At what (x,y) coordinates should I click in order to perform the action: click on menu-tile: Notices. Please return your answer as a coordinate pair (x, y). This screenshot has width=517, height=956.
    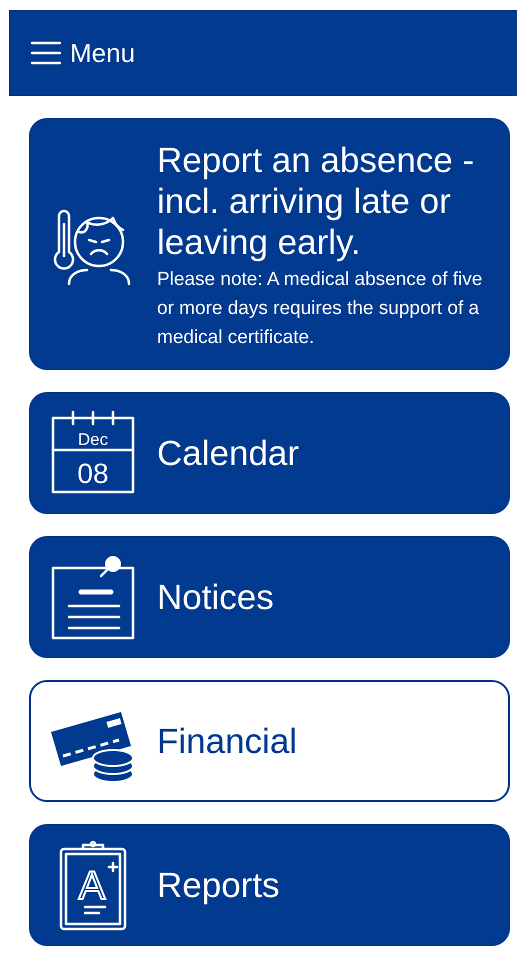
    Looking at the image, I should click on (269, 597).